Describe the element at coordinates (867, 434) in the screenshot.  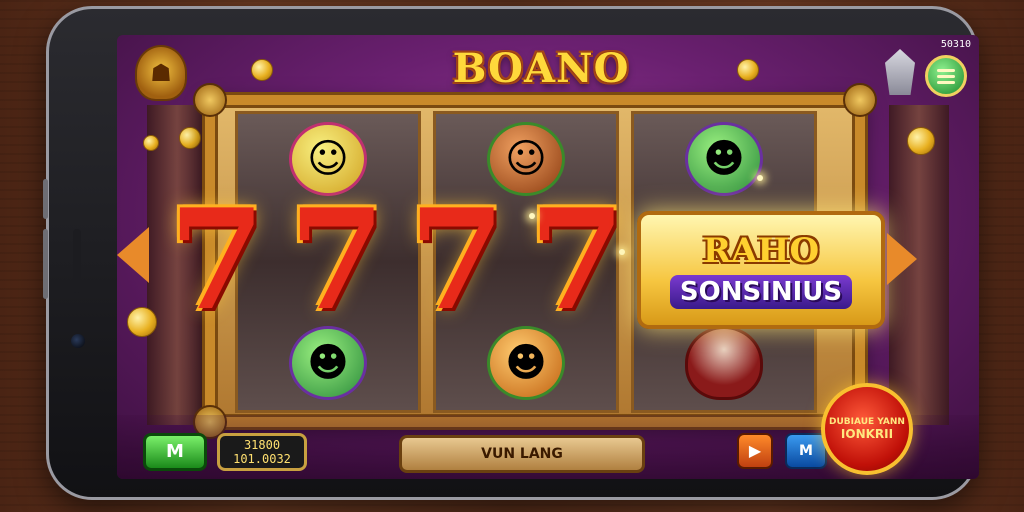
I see `spin-label-line2: IONKRII` at that location.